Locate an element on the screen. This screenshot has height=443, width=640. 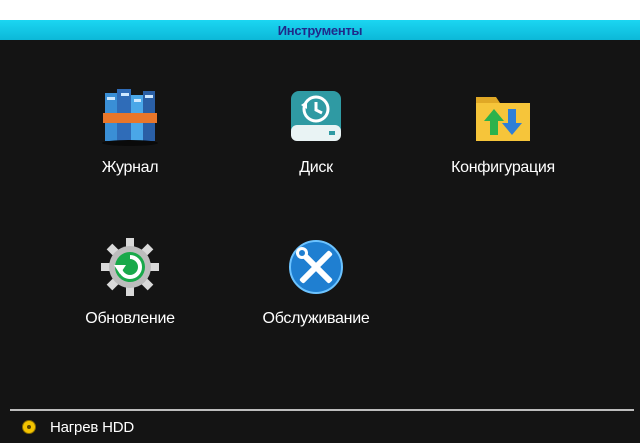
journal-books-icon is located at coordinates (130, 117).